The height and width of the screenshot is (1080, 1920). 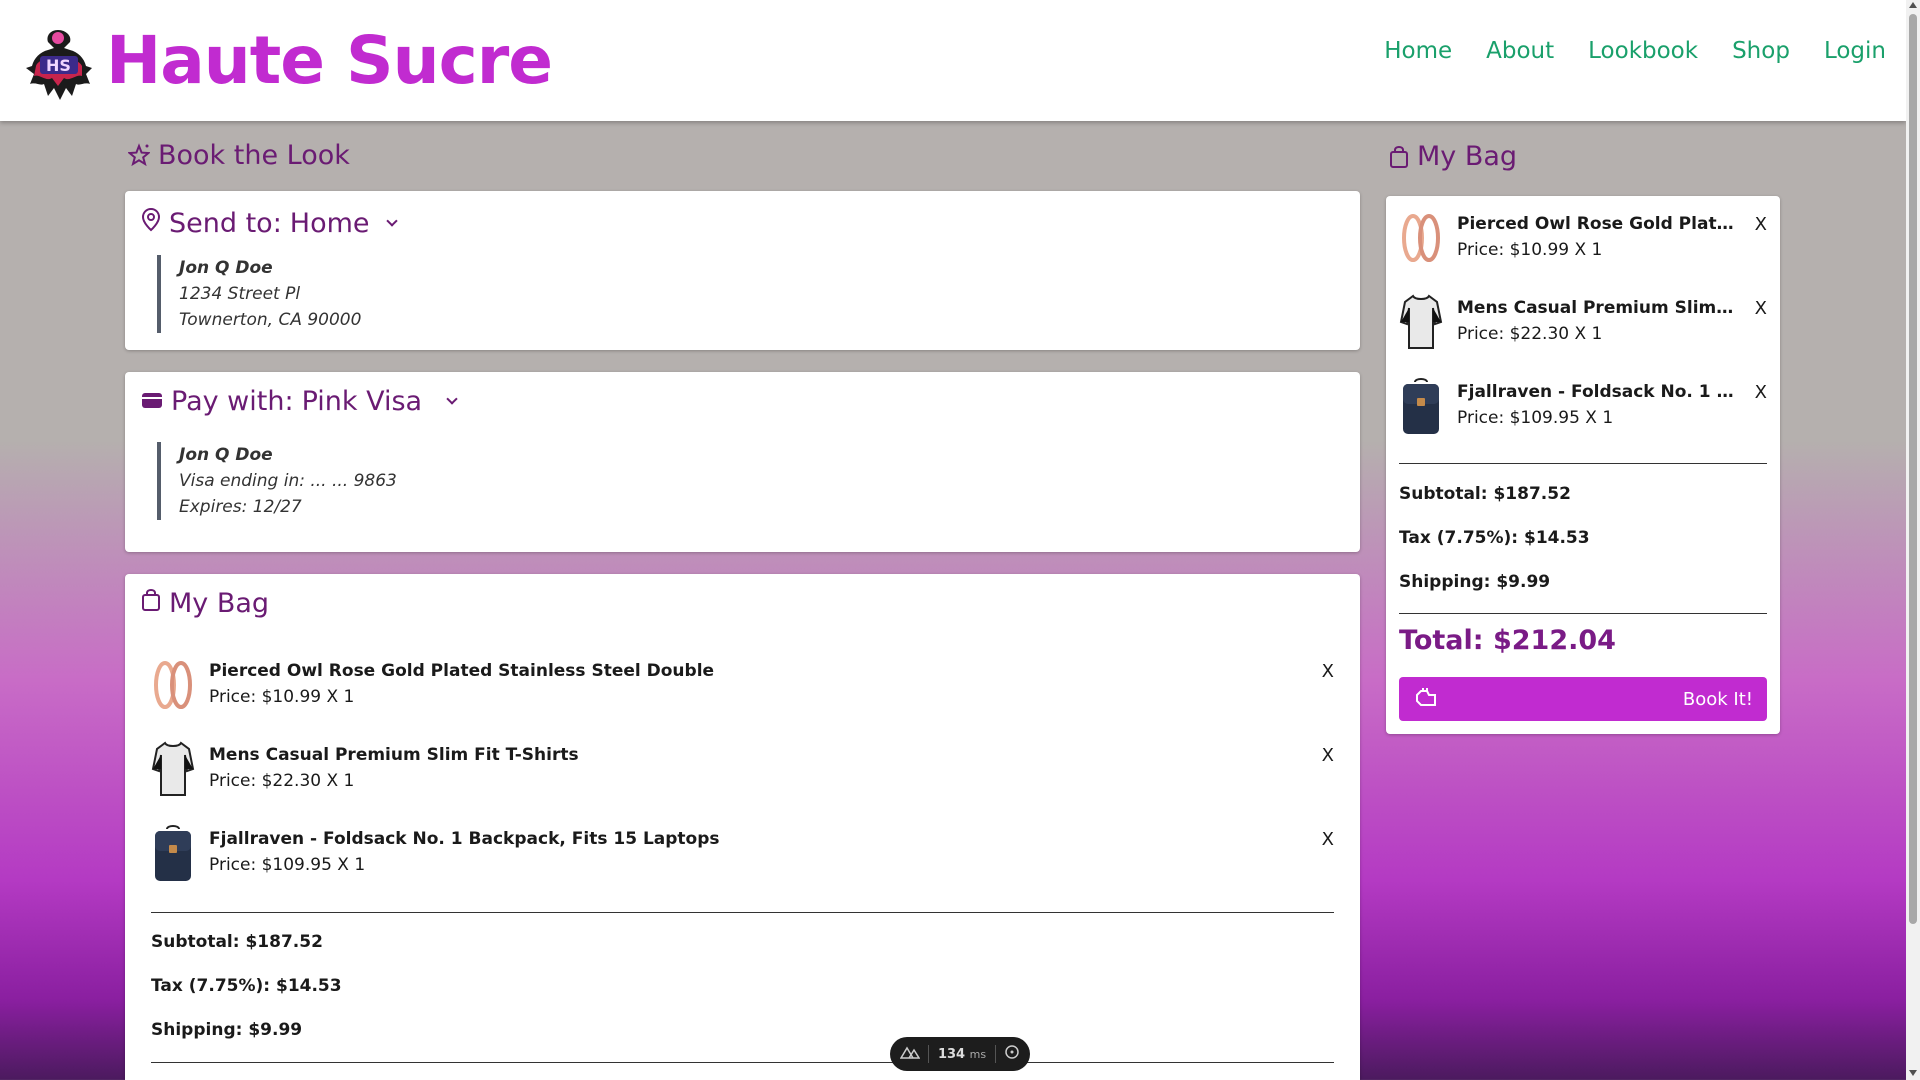 What do you see at coordinates (1717, 699) in the screenshot?
I see `book-it-label: Book It!` at bounding box center [1717, 699].